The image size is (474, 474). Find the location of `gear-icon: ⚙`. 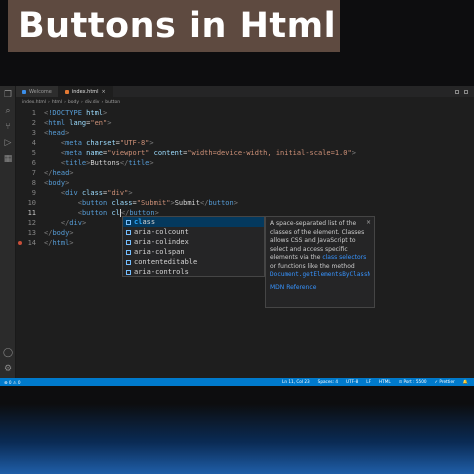

gear-icon: ⚙ is located at coordinates (8, 369).